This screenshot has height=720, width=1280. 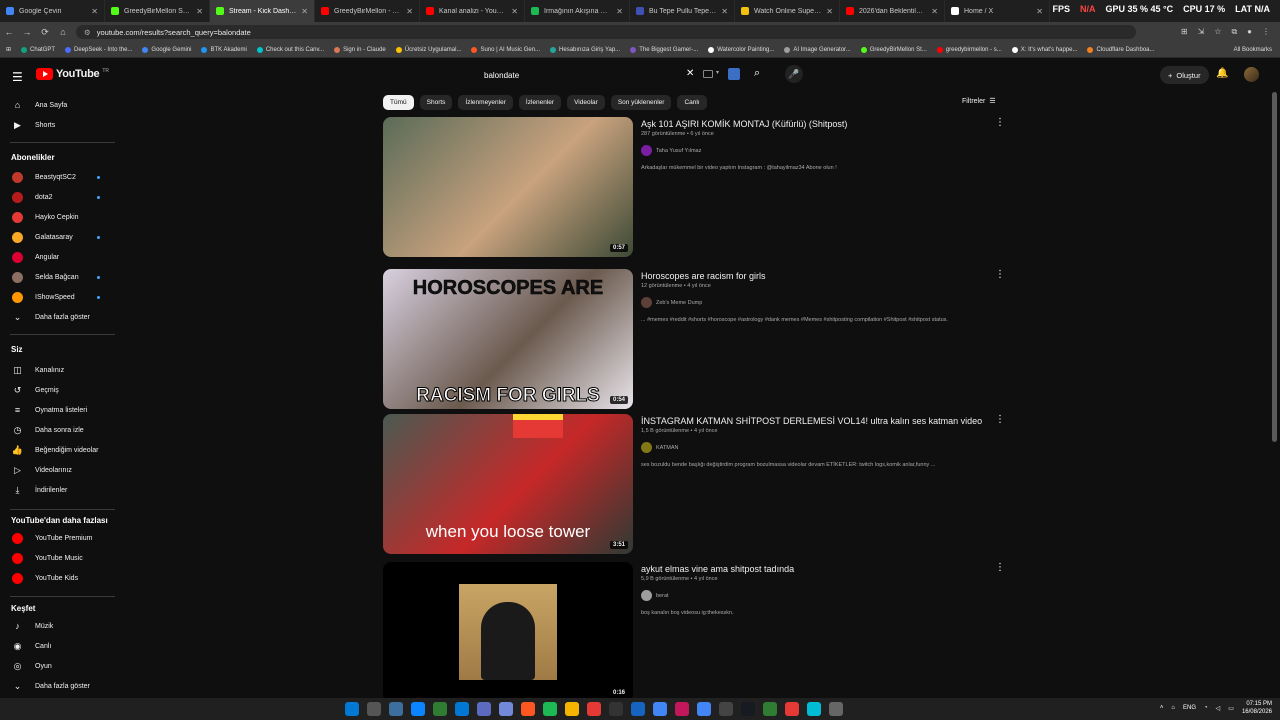 What do you see at coordinates (57, 237) in the screenshot?
I see `sidebar-subscription: Galatasaray` at bounding box center [57, 237].